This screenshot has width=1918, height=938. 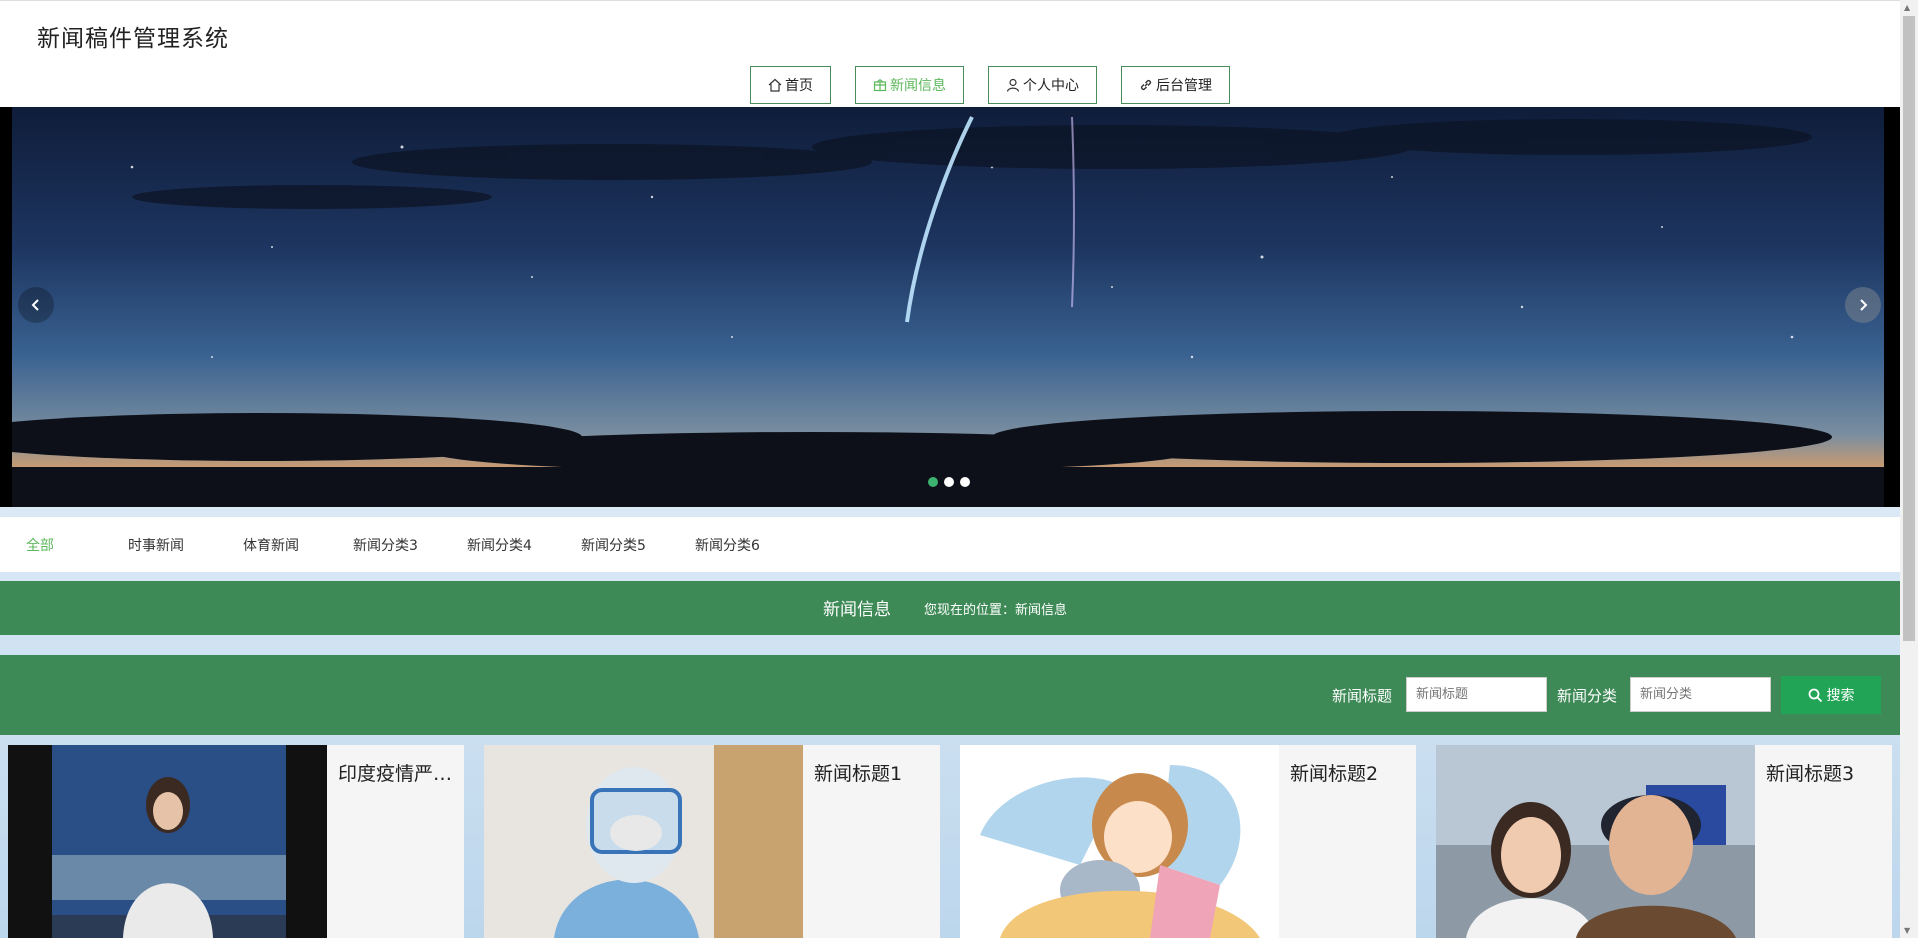 I want to click on news-card: 新闻标题2, so click(x=1188, y=841).